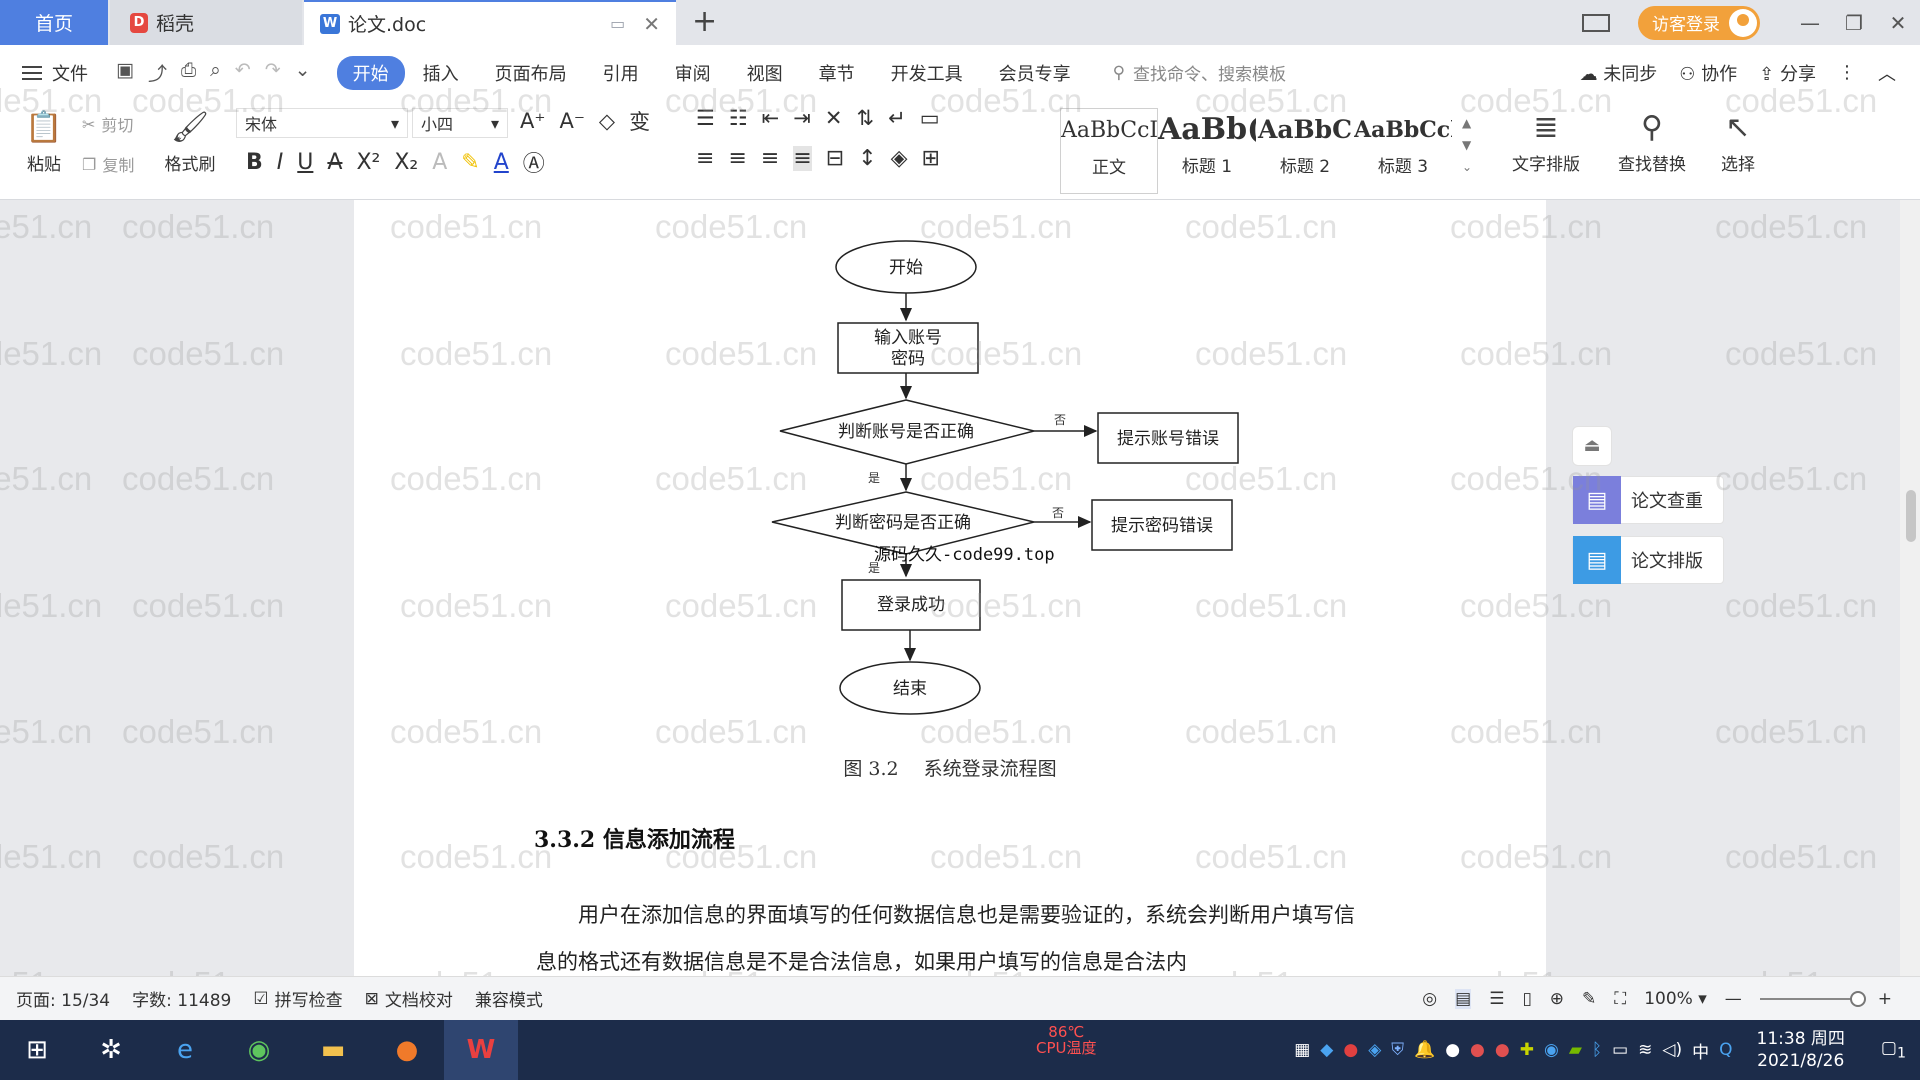 The width and height of the screenshot is (1920, 1080). Describe the element at coordinates (1526, 999) in the screenshot. I see `reading-view-icon: ▯` at that location.